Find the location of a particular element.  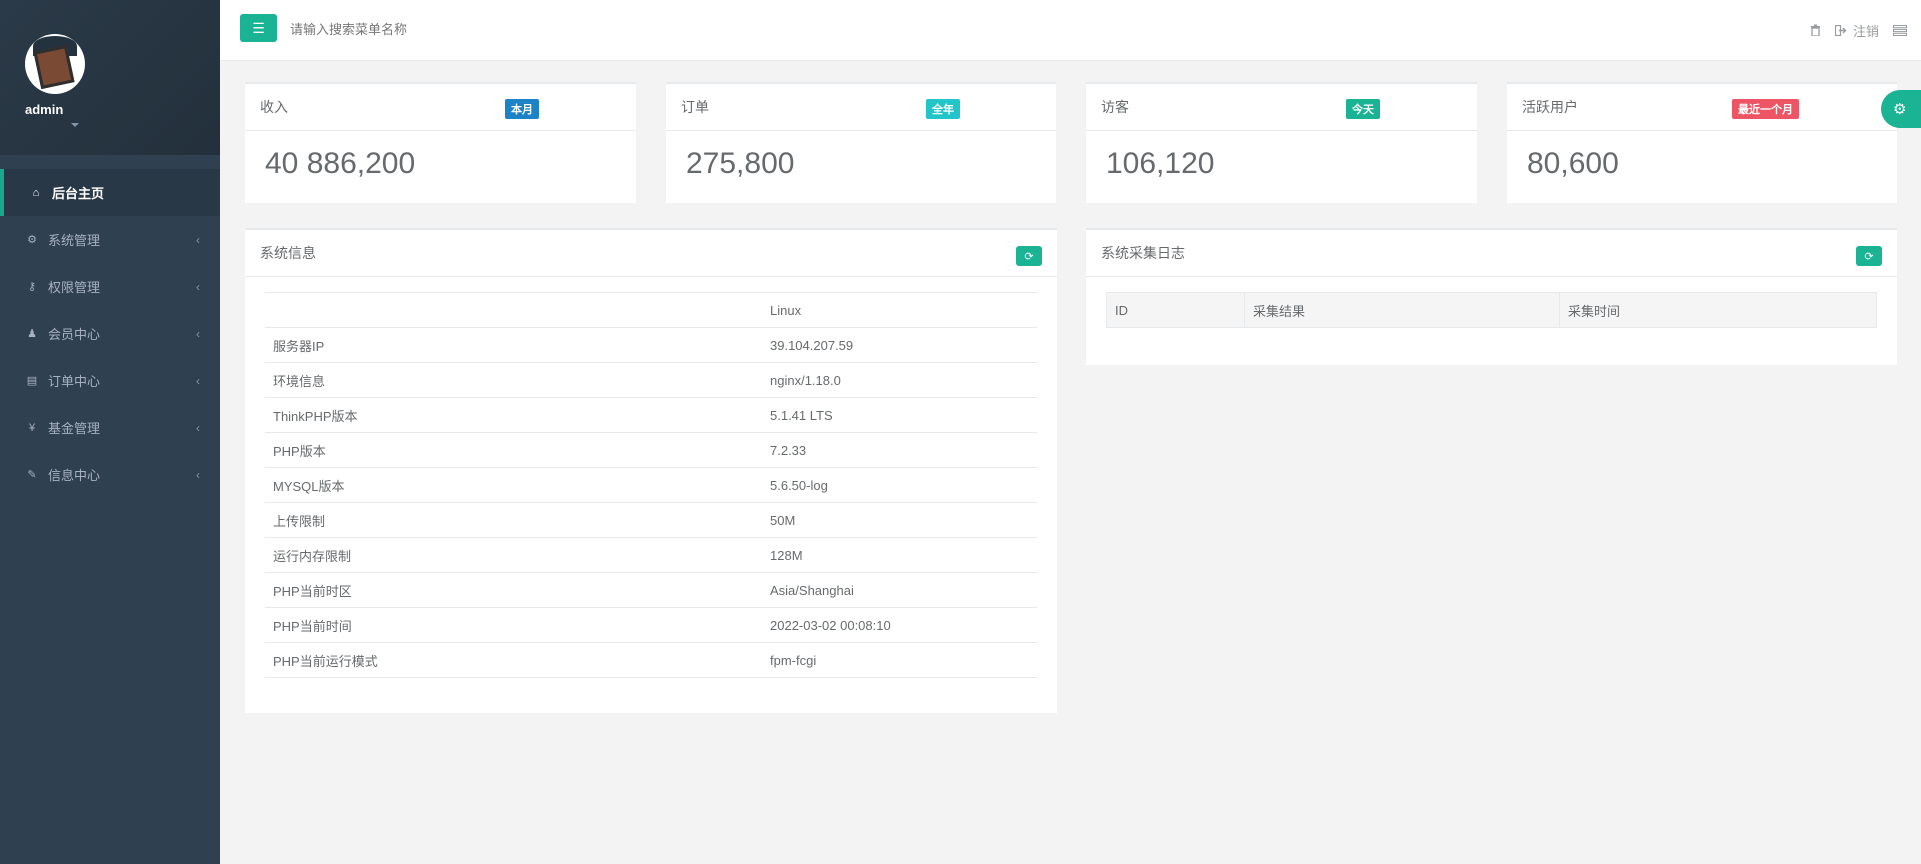

table-row: ThinkPHP版本 5.1.41 LTS is located at coordinates (651, 415).